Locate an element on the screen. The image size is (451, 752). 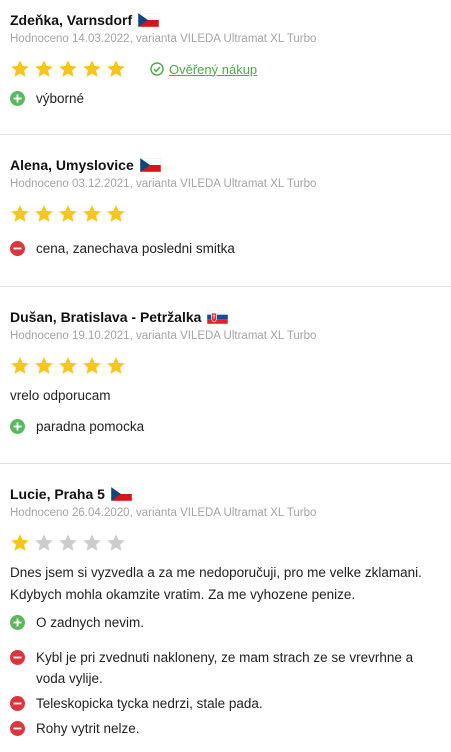
review-author-name: Alena, Umyslovice is located at coordinates (72, 164).